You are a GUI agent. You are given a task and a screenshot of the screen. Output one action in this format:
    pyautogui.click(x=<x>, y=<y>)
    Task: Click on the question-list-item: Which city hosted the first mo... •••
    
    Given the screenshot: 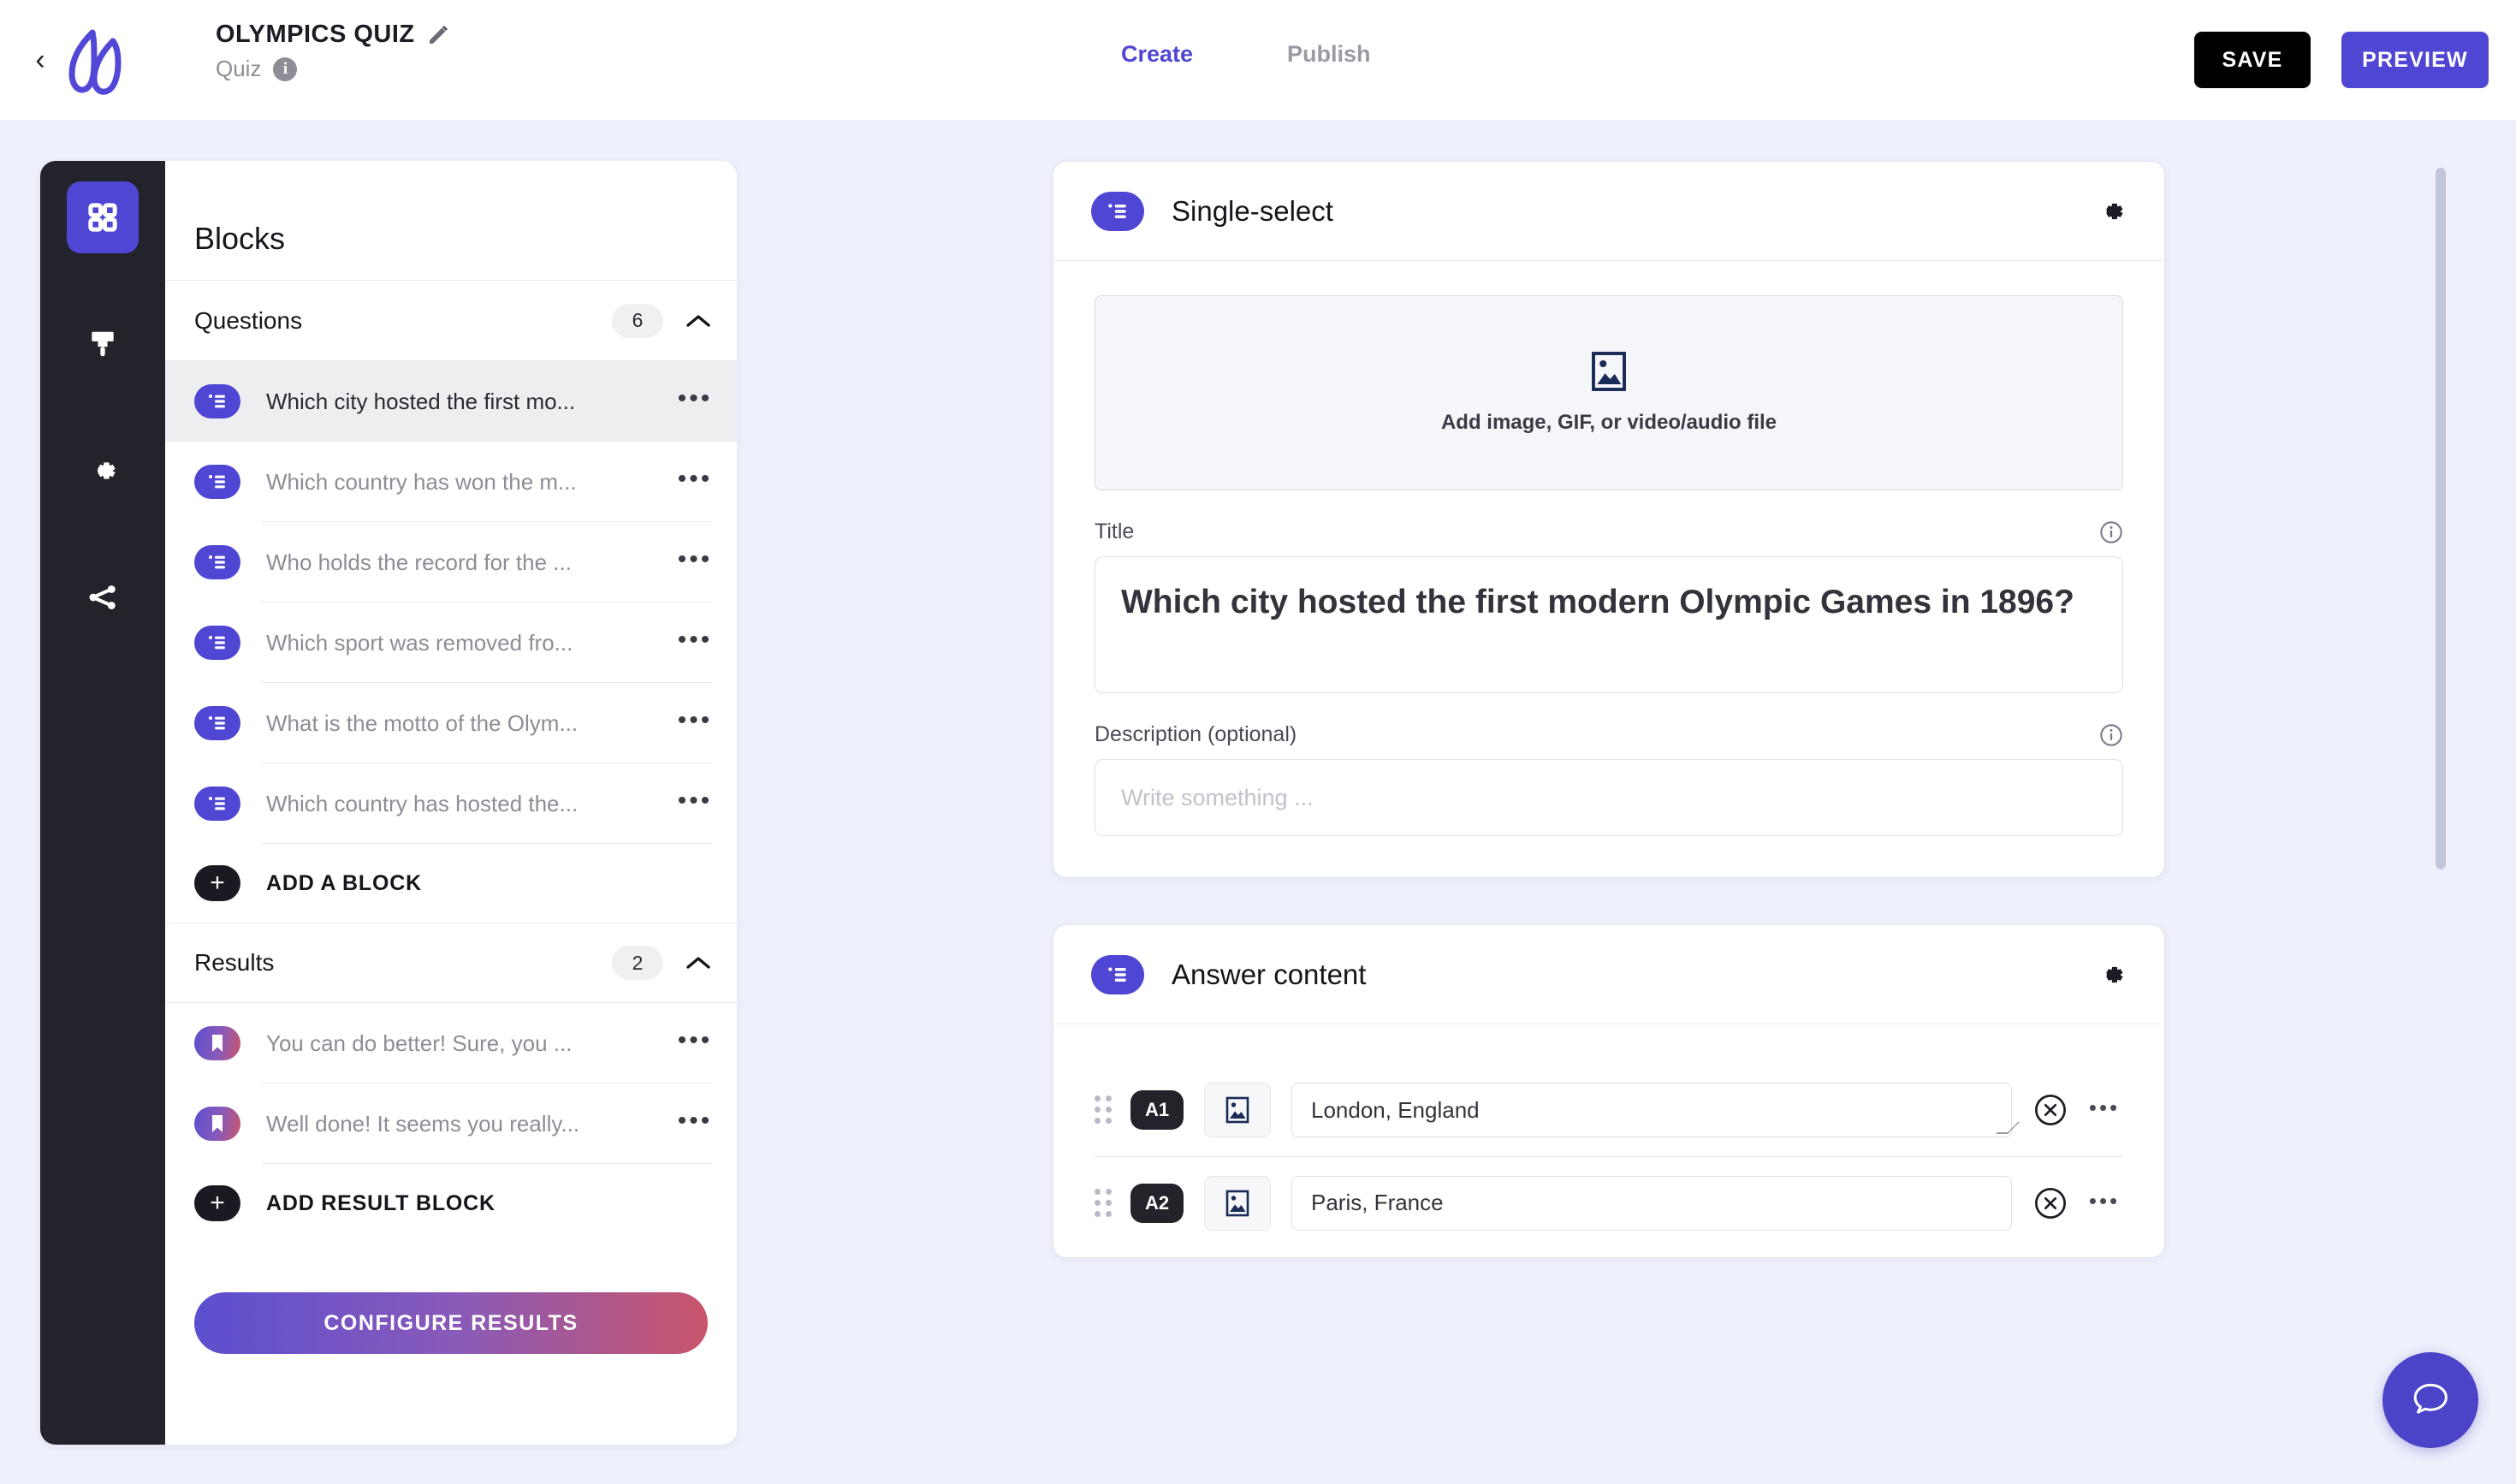 What is the action you would take?
    pyautogui.click(x=451, y=402)
    